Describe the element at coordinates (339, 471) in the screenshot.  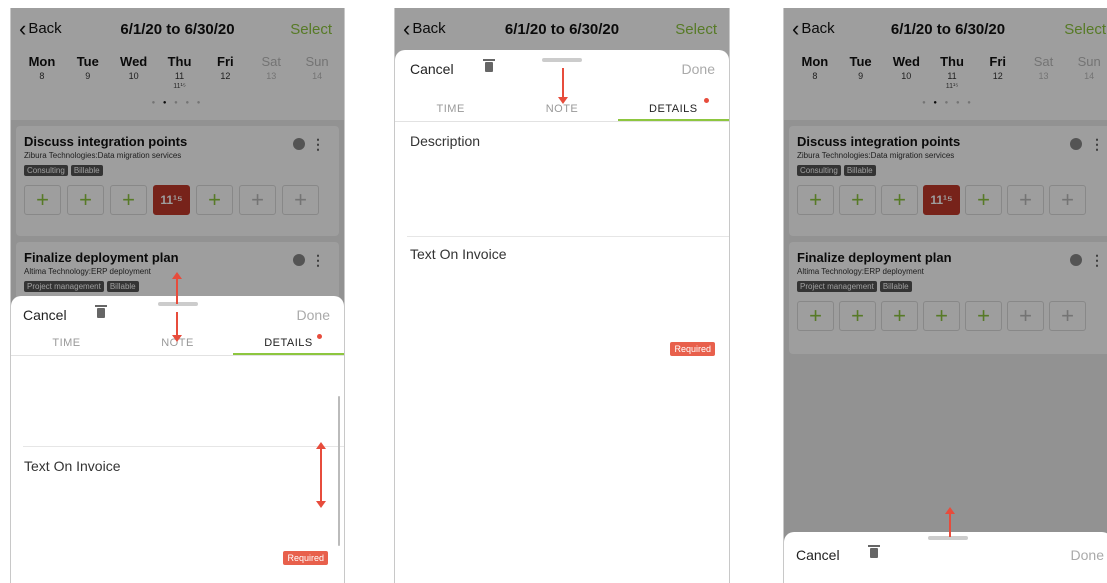
I see `scrollbar` at that location.